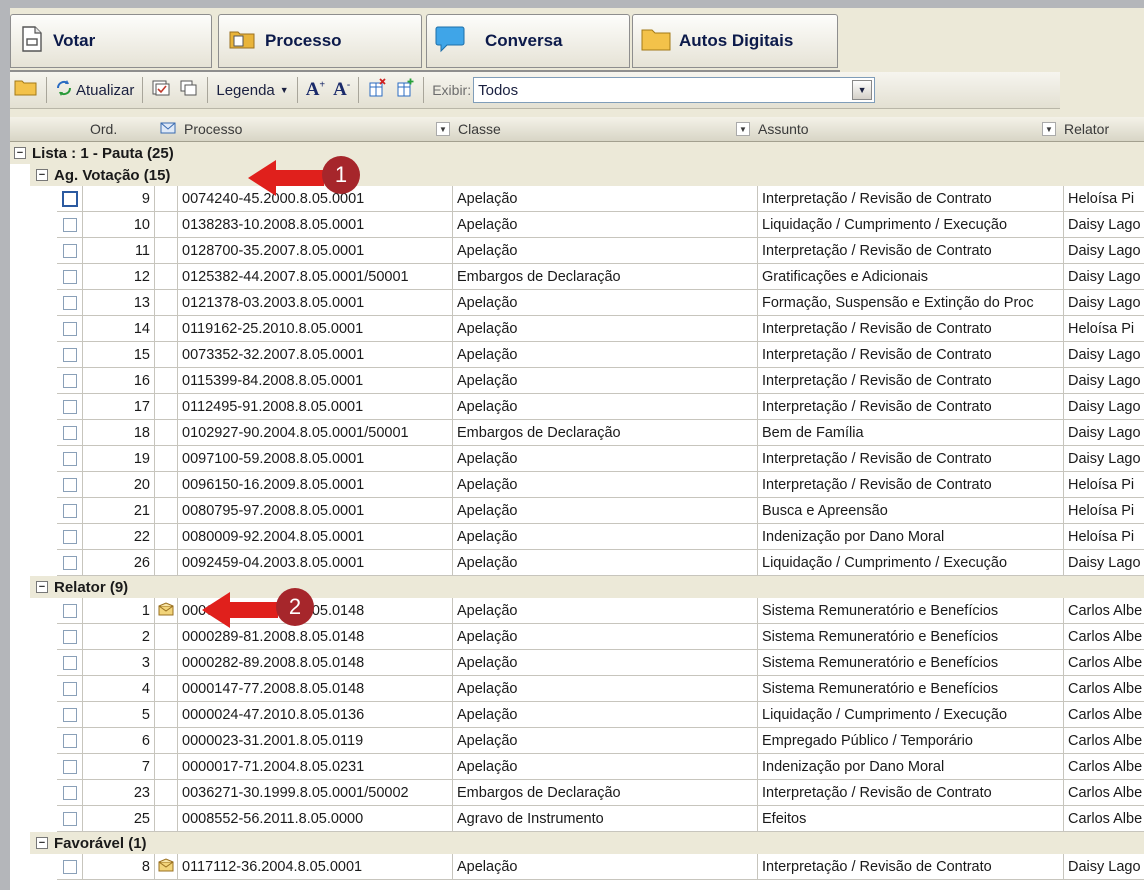 The height and width of the screenshot is (890, 1144). What do you see at coordinates (377, 90) in the screenshot?
I see `remove-column-button` at bounding box center [377, 90].